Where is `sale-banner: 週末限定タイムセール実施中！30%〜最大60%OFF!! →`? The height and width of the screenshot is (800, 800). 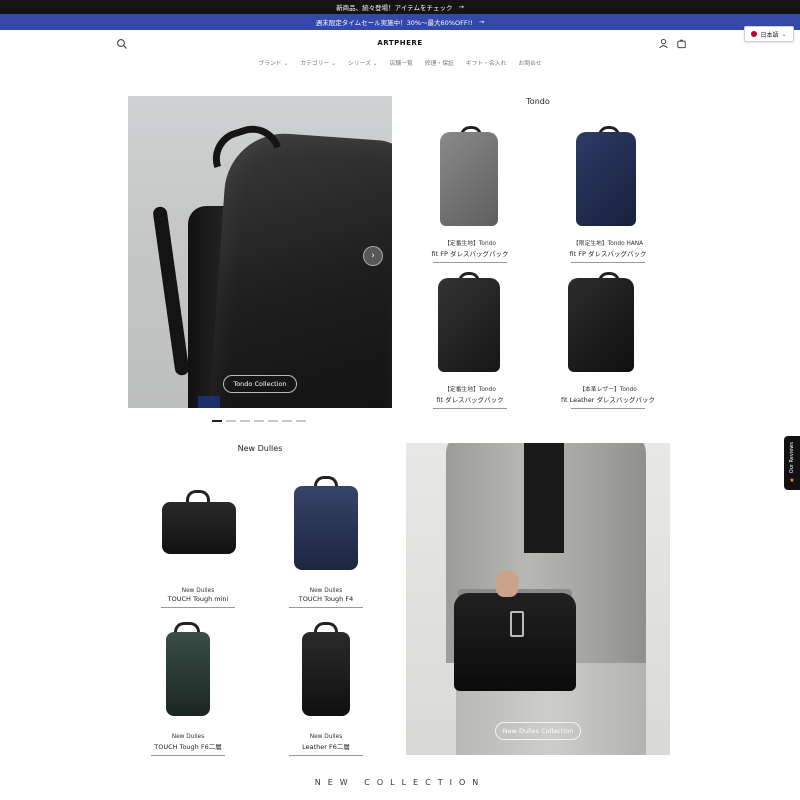 sale-banner: 週末限定タイムセール実施中！30%〜最大60%OFF!! → is located at coordinates (400, 22).